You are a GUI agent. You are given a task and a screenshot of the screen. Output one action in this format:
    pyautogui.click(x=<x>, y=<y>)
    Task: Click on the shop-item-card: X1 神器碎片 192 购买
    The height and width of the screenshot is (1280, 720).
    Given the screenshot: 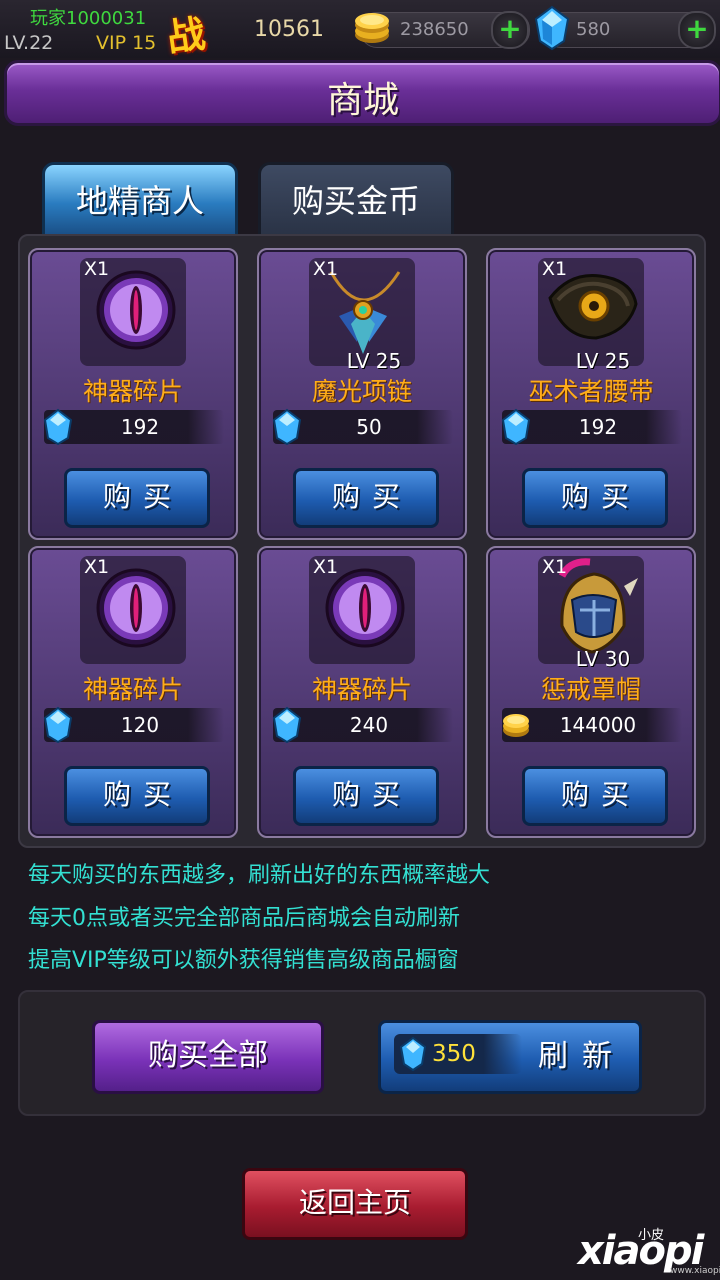 What is the action you would take?
    pyautogui.click(x=133, y=394)
    